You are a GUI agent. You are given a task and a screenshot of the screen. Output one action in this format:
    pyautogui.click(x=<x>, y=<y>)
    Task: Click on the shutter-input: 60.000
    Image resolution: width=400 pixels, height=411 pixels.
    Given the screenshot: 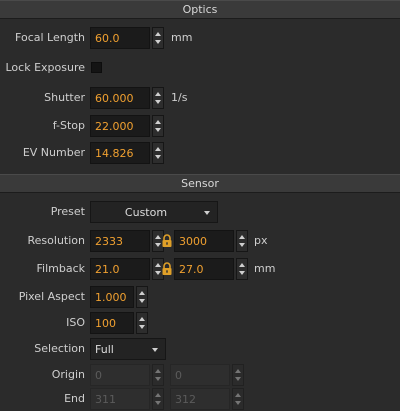 What is the action you would take?
    pyautogui.click(x=120, y=98)
    